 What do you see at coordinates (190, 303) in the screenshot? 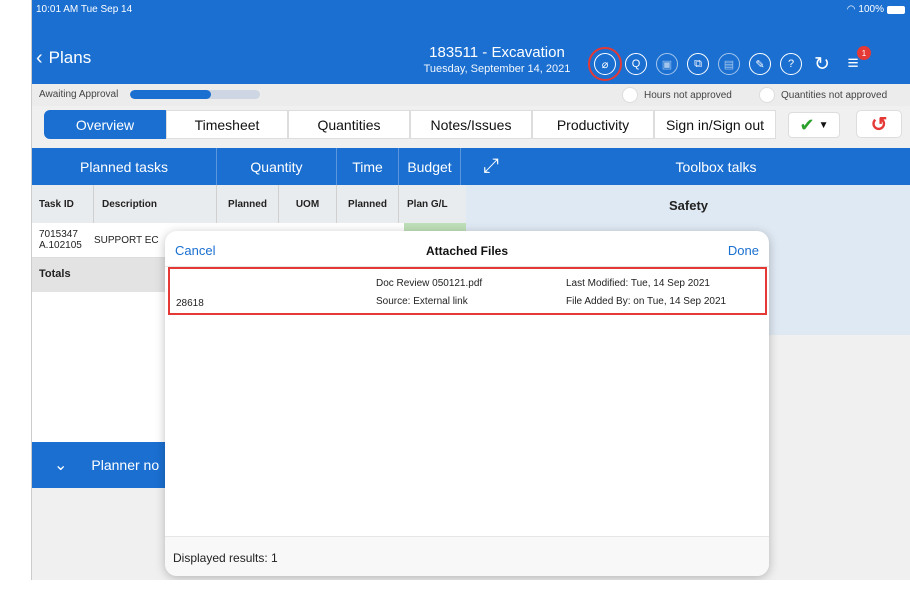
I see `file-id: 28618` at bounding box center [190, 303].